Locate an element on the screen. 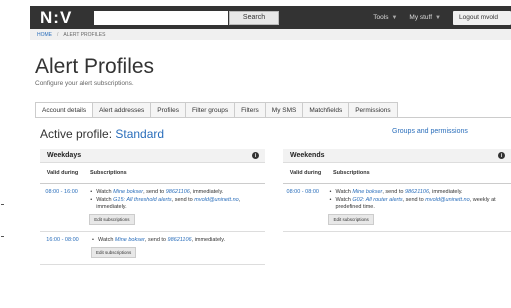 The height and width of the screenshot is (308, 511). my-stuff-menu: My stuff ▼ is located at coordinates (425, 17).